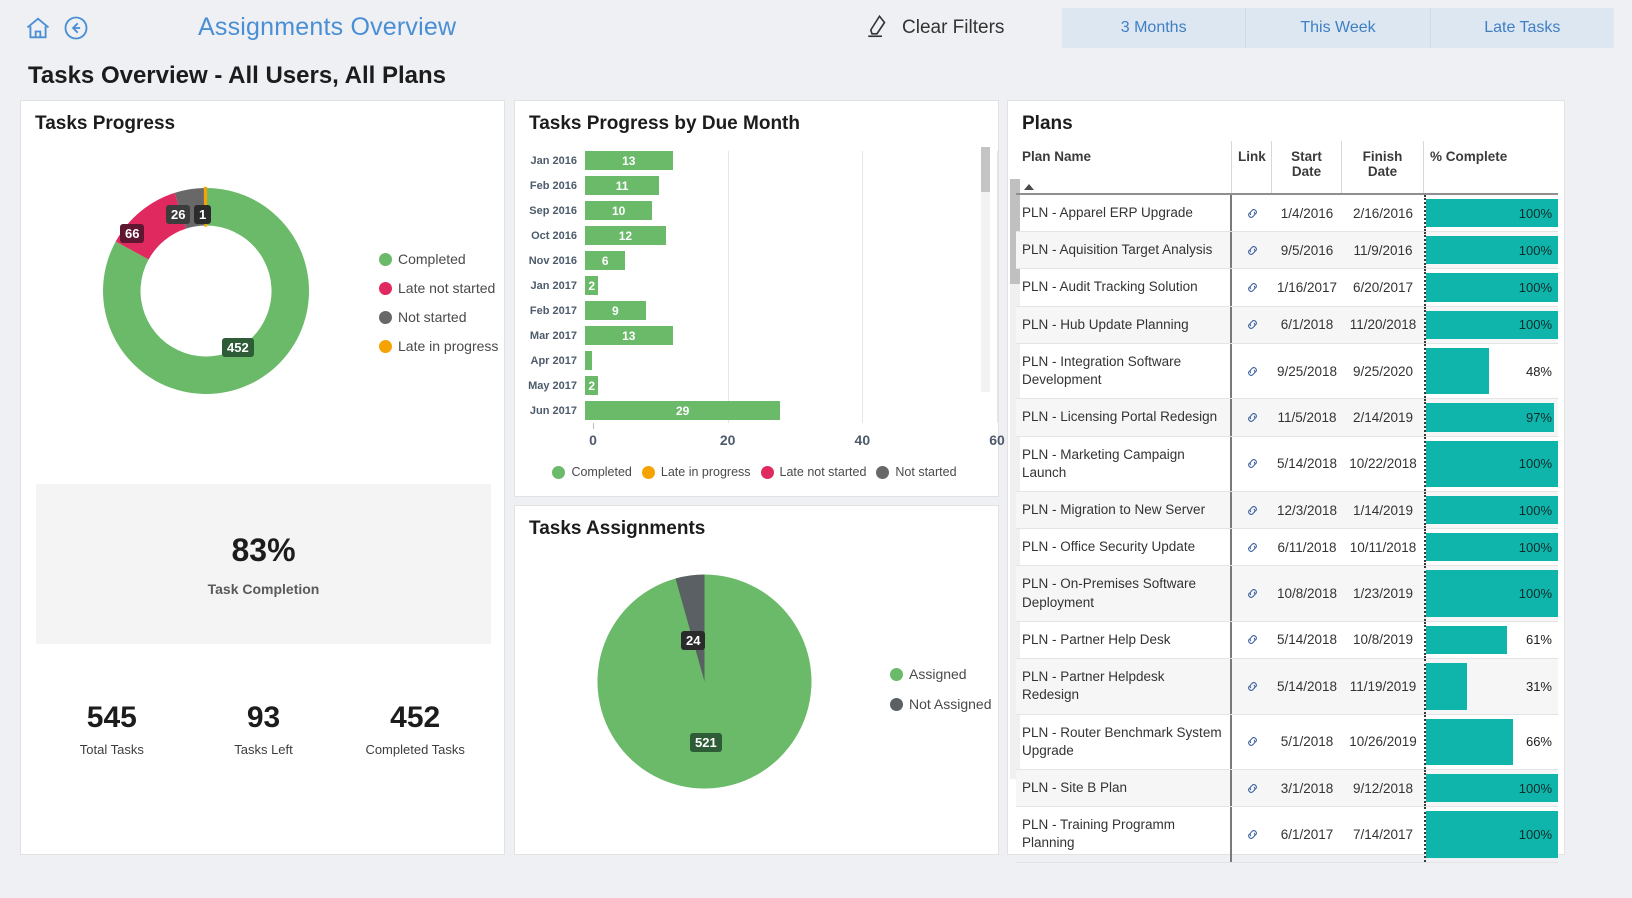 The height and width of the screenshot is (898, 1632). I want to click on bar-segment, so click(588, 360).